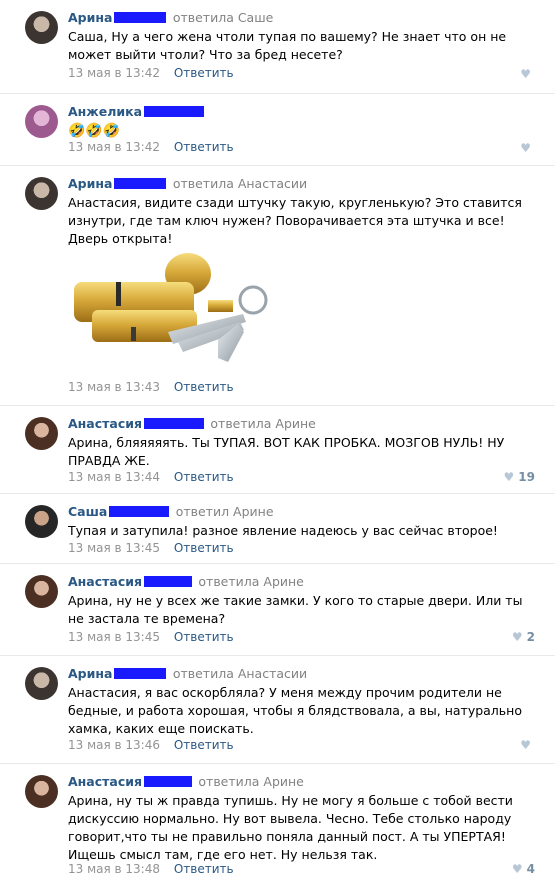 This screenshot has width=555, height=890. I want to click on reply-to-label: ответила Саше, so click(223, 17).